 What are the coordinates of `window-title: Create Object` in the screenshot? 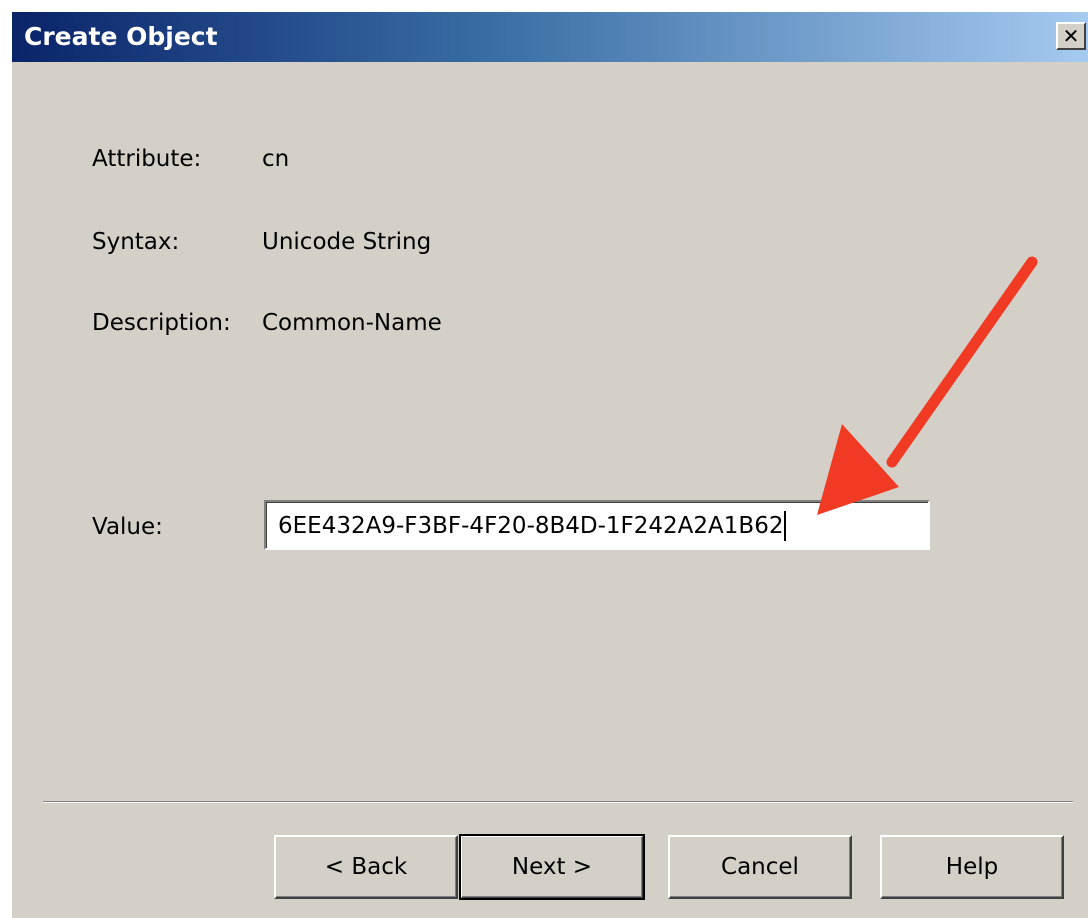 It's located at (121, 36).